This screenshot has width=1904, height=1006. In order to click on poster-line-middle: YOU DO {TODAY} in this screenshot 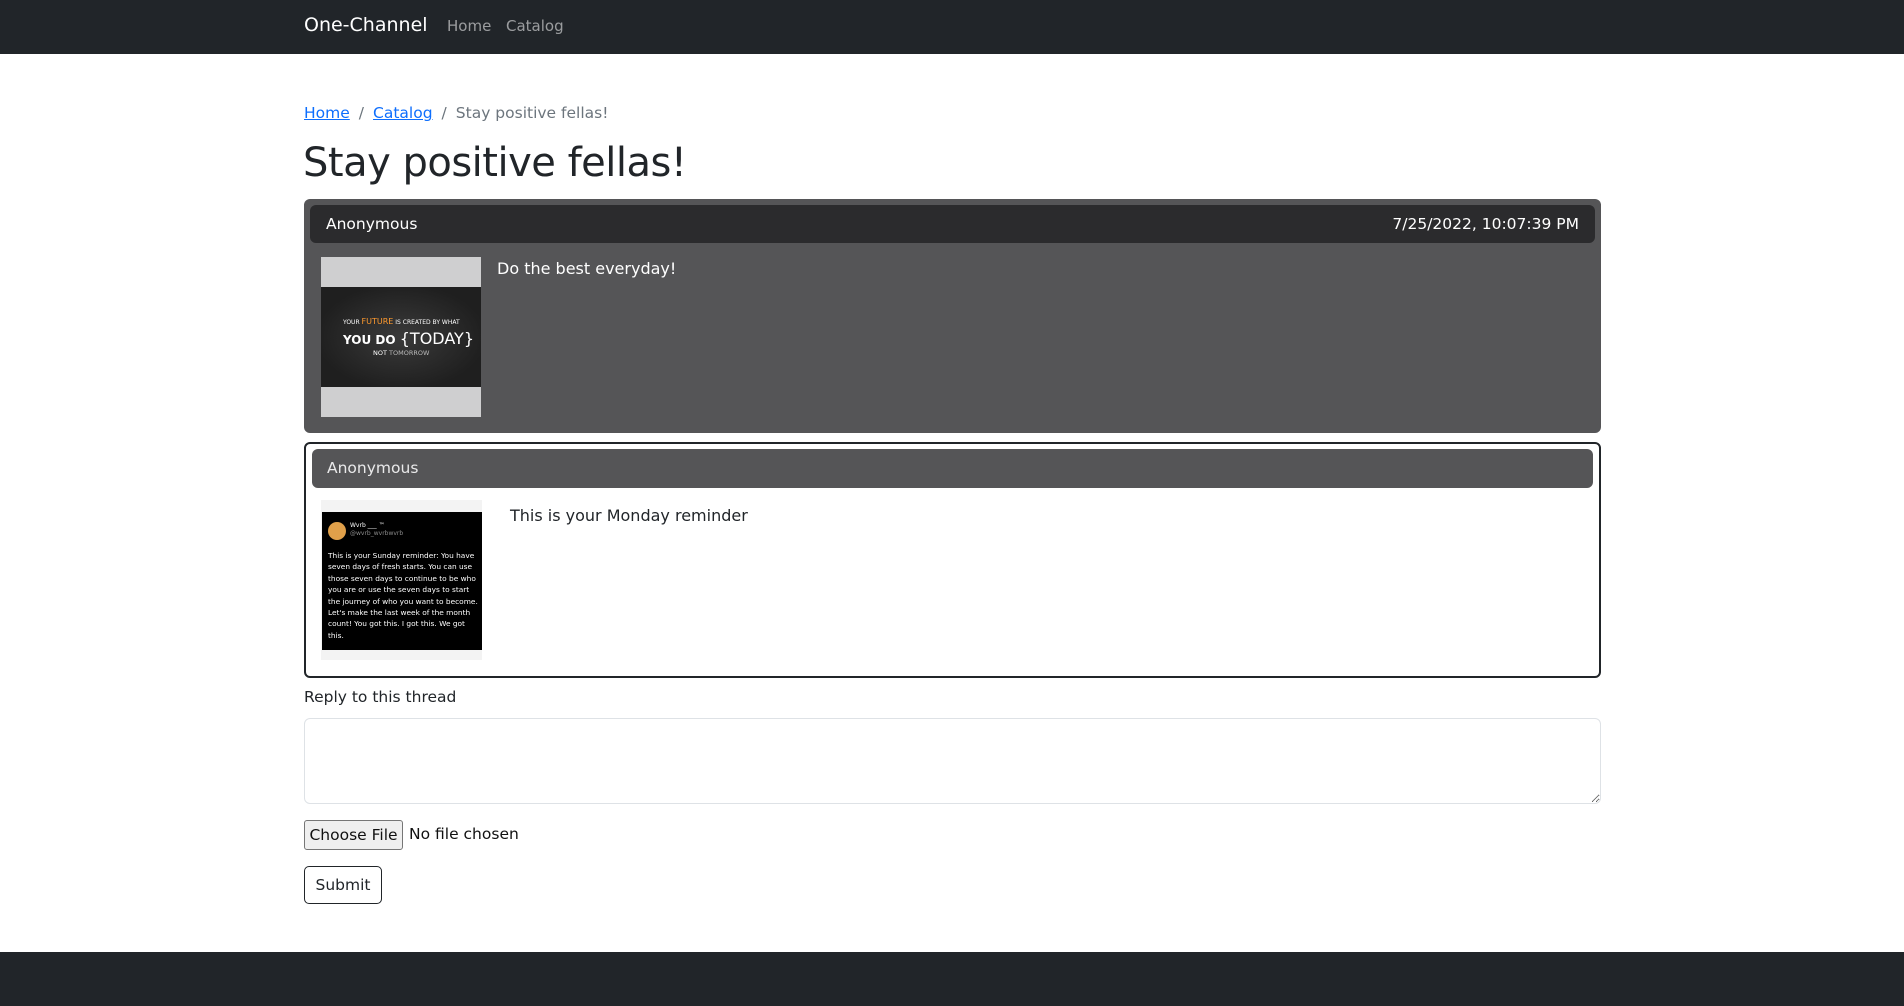, I will do `click(408, 338)`.